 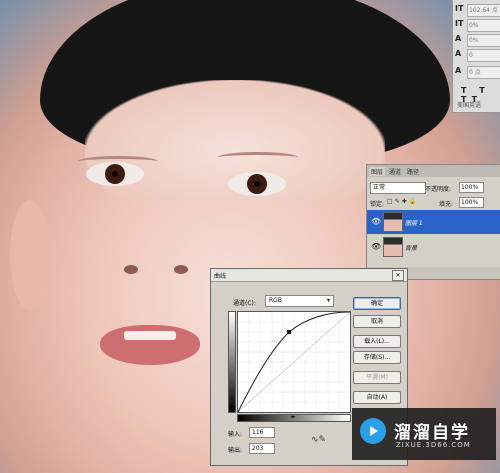 What do you see at coordinates (318, 440) in the screenshot?
I see `curve-pencil-icon: ∿✎` at bounding box center [318, 440].